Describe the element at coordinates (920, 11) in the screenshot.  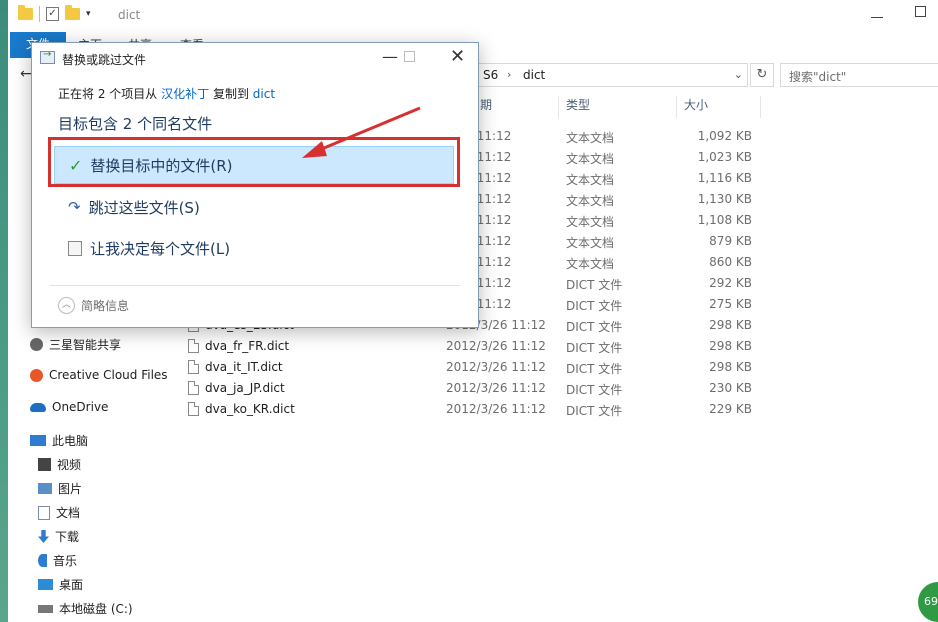
I see `maximize-button` at that location.